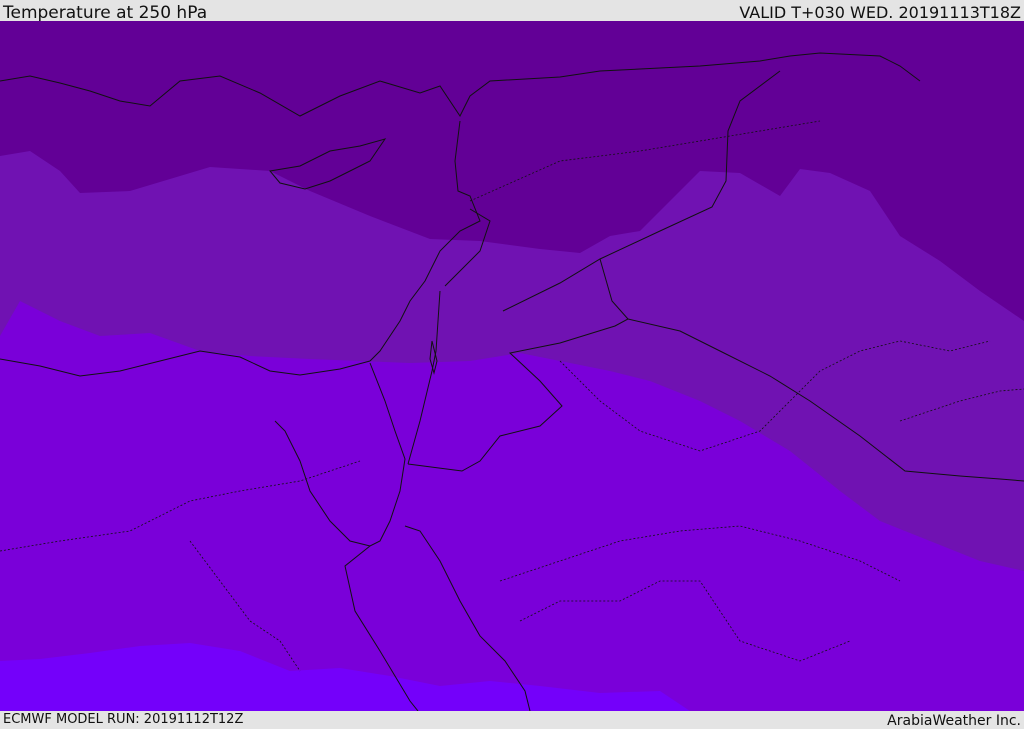 This screenshot has height=729, width=1024. Describe the element at coordinates (954, 721) in the screenshot. I see `credit-label: ArabiaWeather Inc.` at that location.